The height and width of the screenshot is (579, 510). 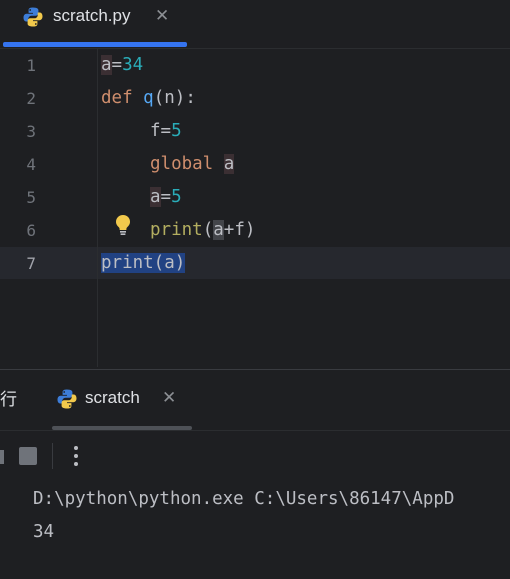 I want to click on code-line-6: print(a+f), so click(x=202, y=230).